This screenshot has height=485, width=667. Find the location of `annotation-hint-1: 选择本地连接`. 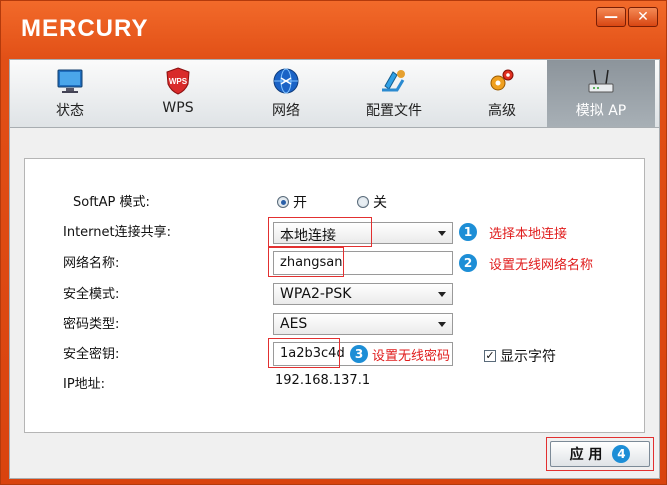

annotation-hint-1: 选择本地连接 is located at coordinates (528, 234).